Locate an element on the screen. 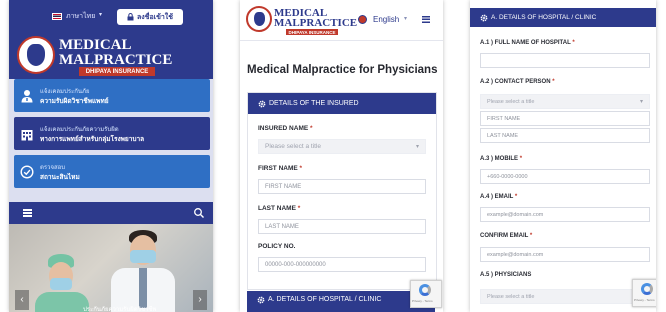 Image resolution: width=666 pixels, height=312 pixels. policy-no-input: 00000-000-000000000 is located at coordinates (342, 264).